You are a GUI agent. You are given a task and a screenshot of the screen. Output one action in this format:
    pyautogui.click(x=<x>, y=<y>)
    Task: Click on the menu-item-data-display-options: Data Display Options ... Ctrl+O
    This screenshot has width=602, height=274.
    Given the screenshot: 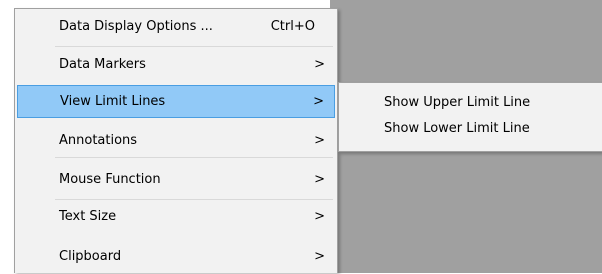 What is the action you would take?
    pyautogui.click(x=176, y=27)
    